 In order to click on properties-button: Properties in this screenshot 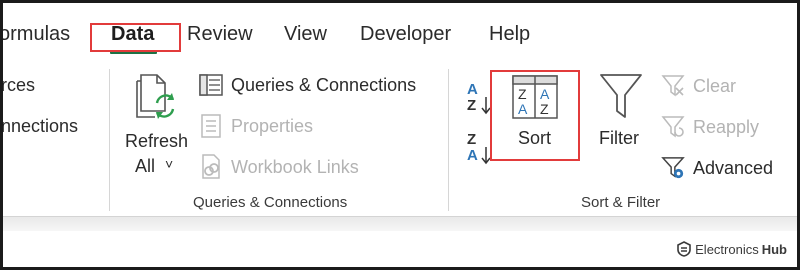, I will do `click(256, 126)`.